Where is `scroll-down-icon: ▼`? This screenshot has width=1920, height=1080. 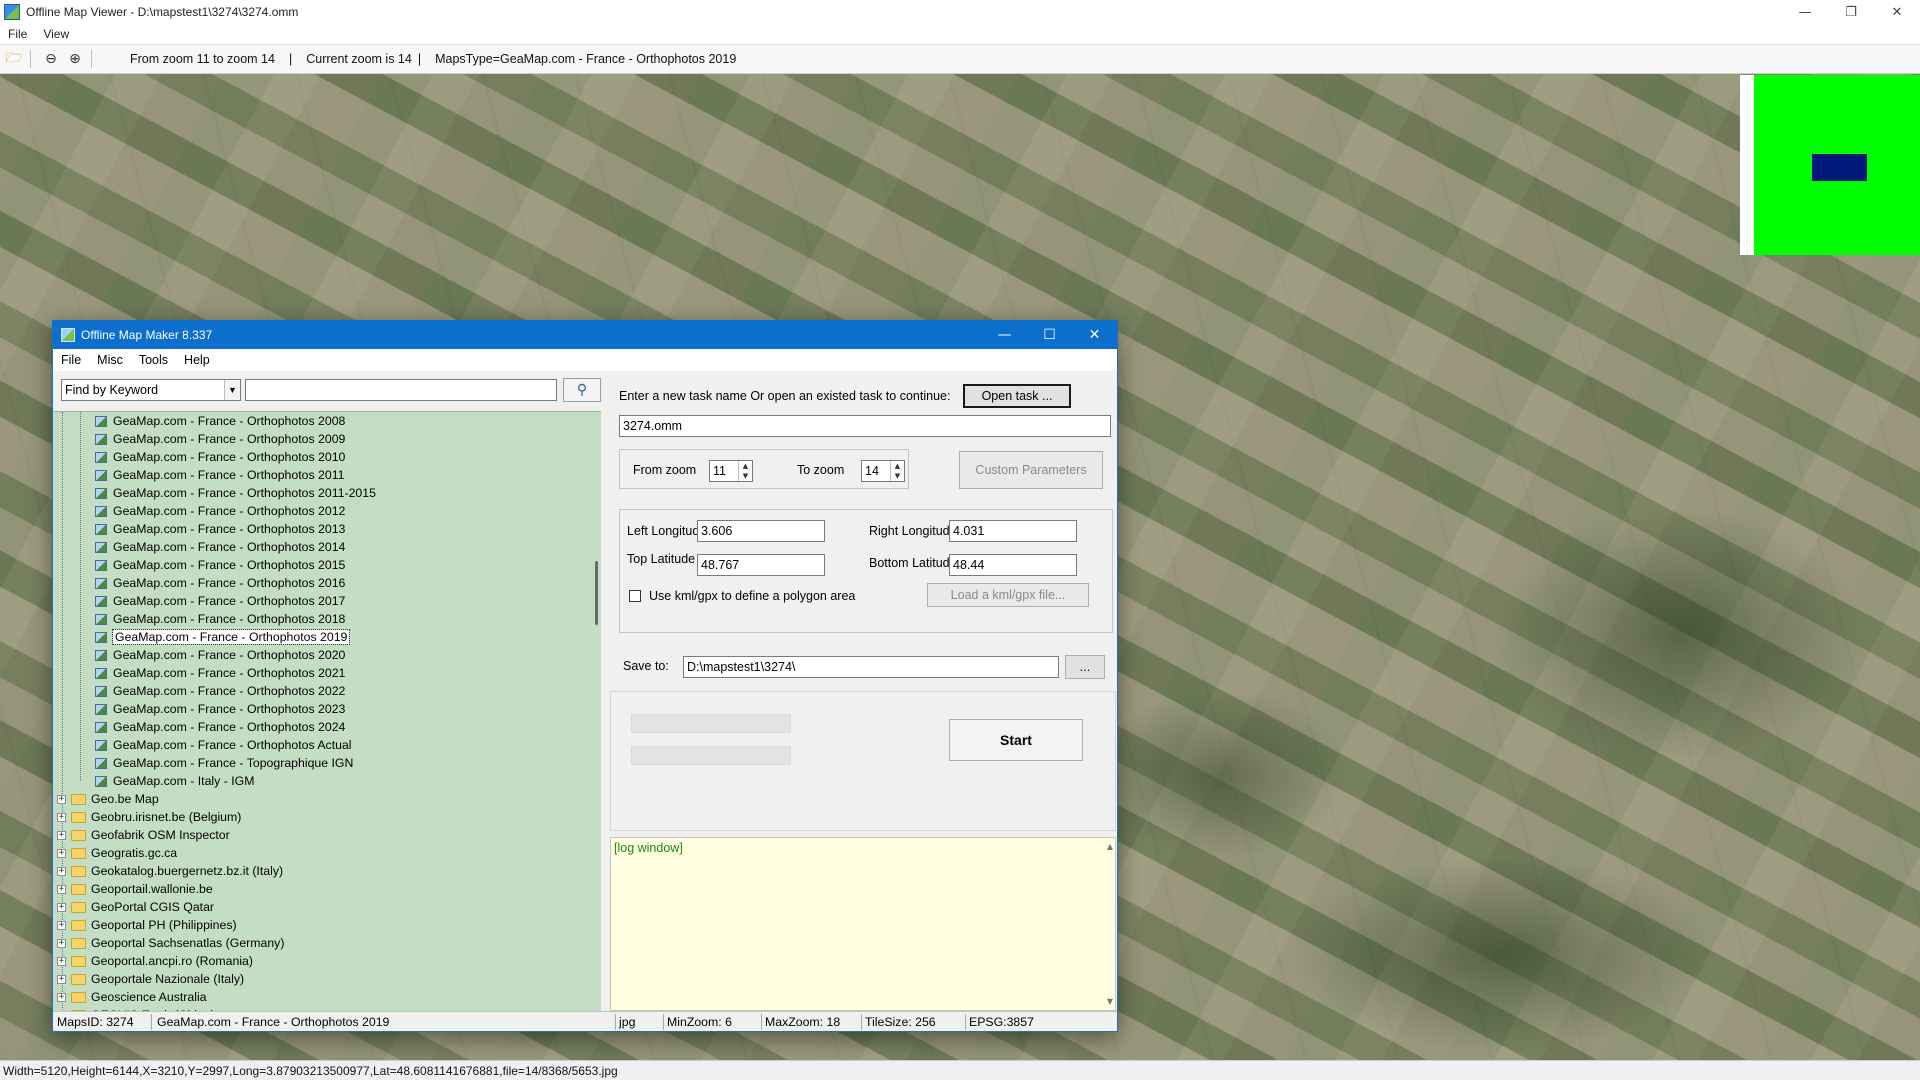
scroll-down-icon: ▼ is located at coordinates (1110, 1001).